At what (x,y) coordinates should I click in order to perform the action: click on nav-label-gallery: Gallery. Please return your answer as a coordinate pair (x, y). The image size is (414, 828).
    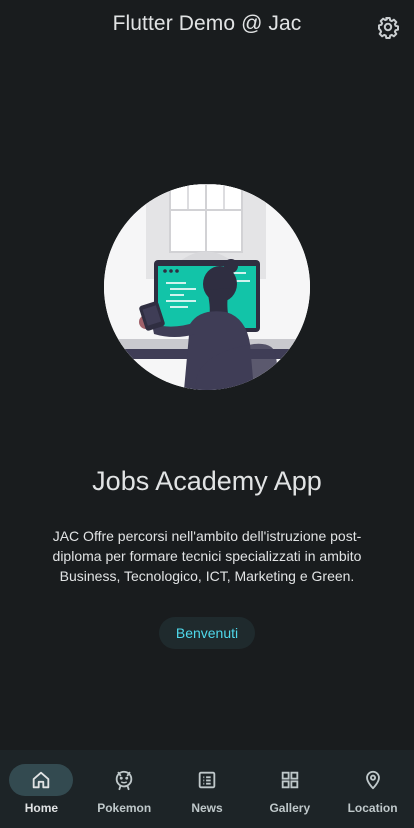
    Looking at the image, I should click on (290, 808).